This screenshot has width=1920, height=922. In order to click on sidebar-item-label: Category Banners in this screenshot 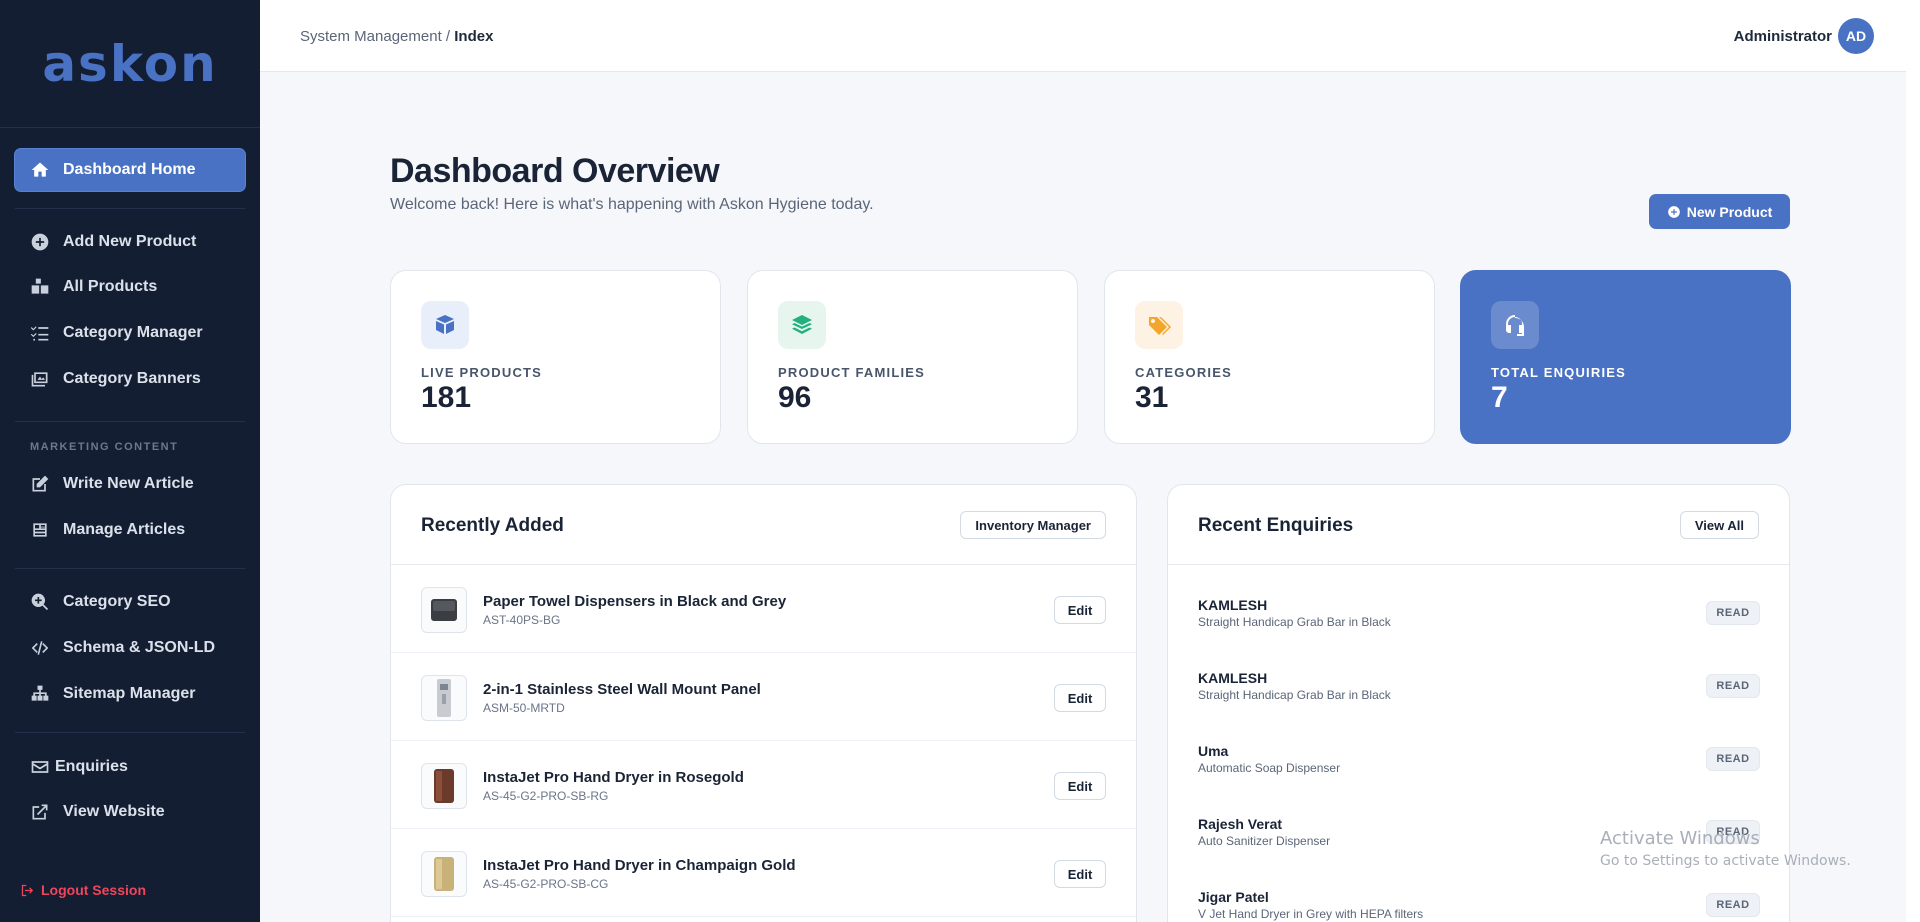, I will do `click(132, 378)`.